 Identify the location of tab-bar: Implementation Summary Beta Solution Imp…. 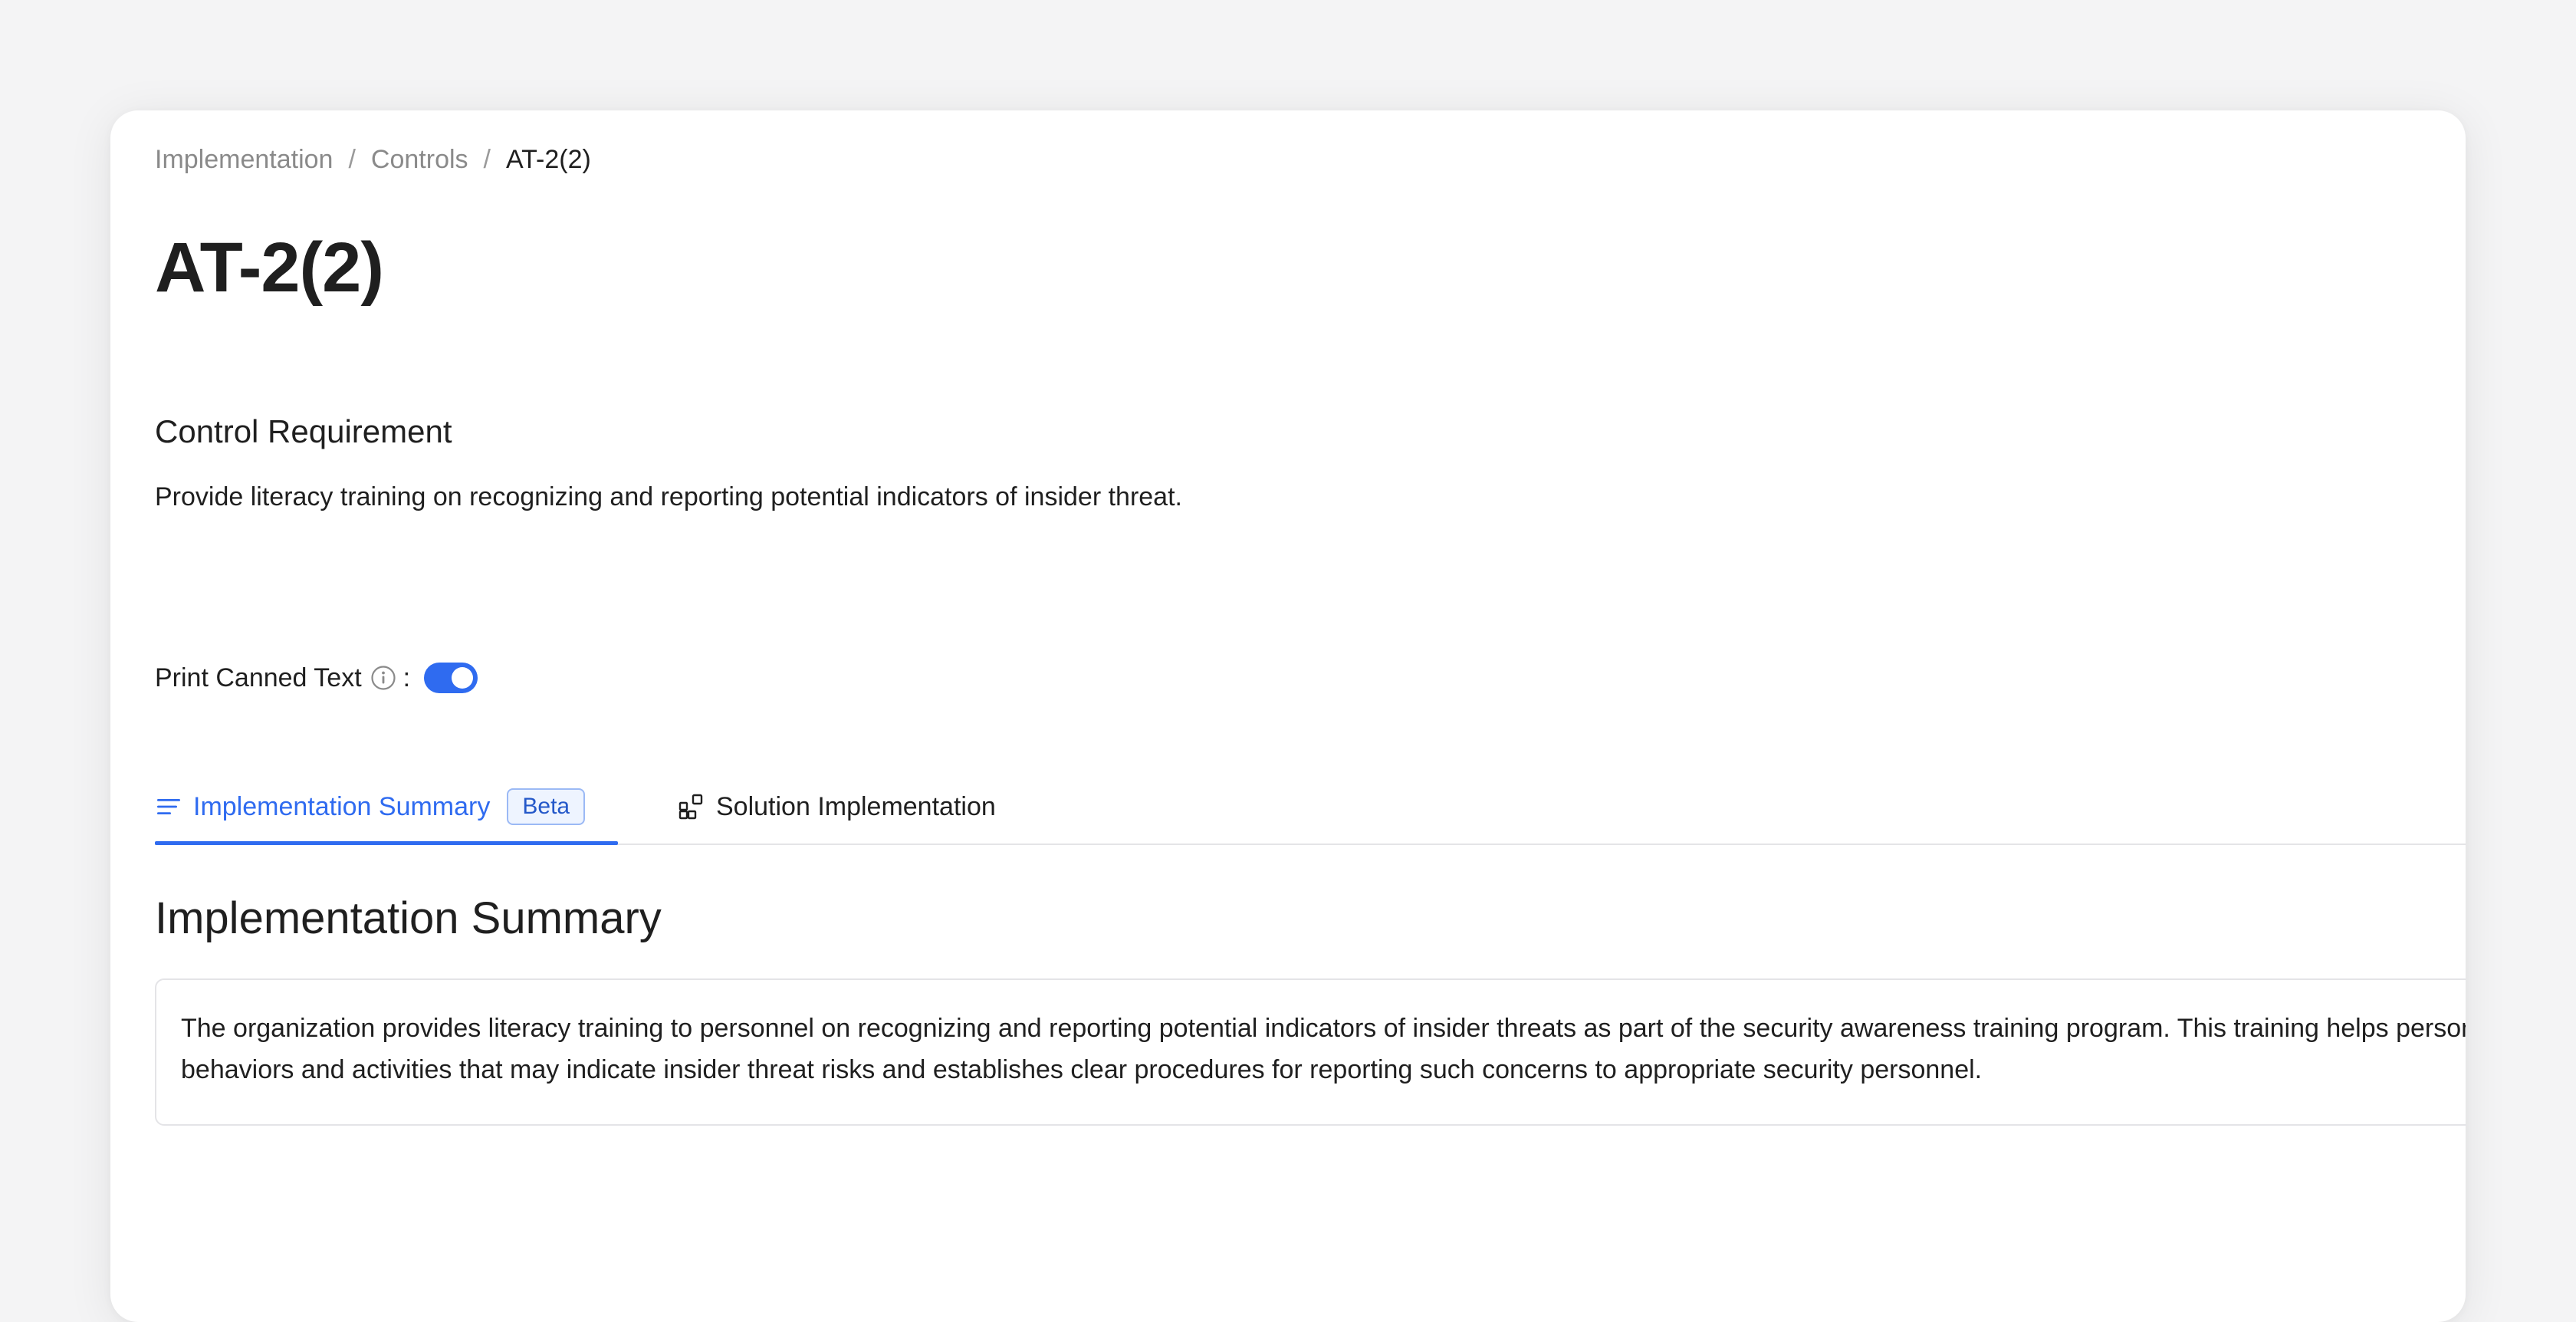
(1310, 807).